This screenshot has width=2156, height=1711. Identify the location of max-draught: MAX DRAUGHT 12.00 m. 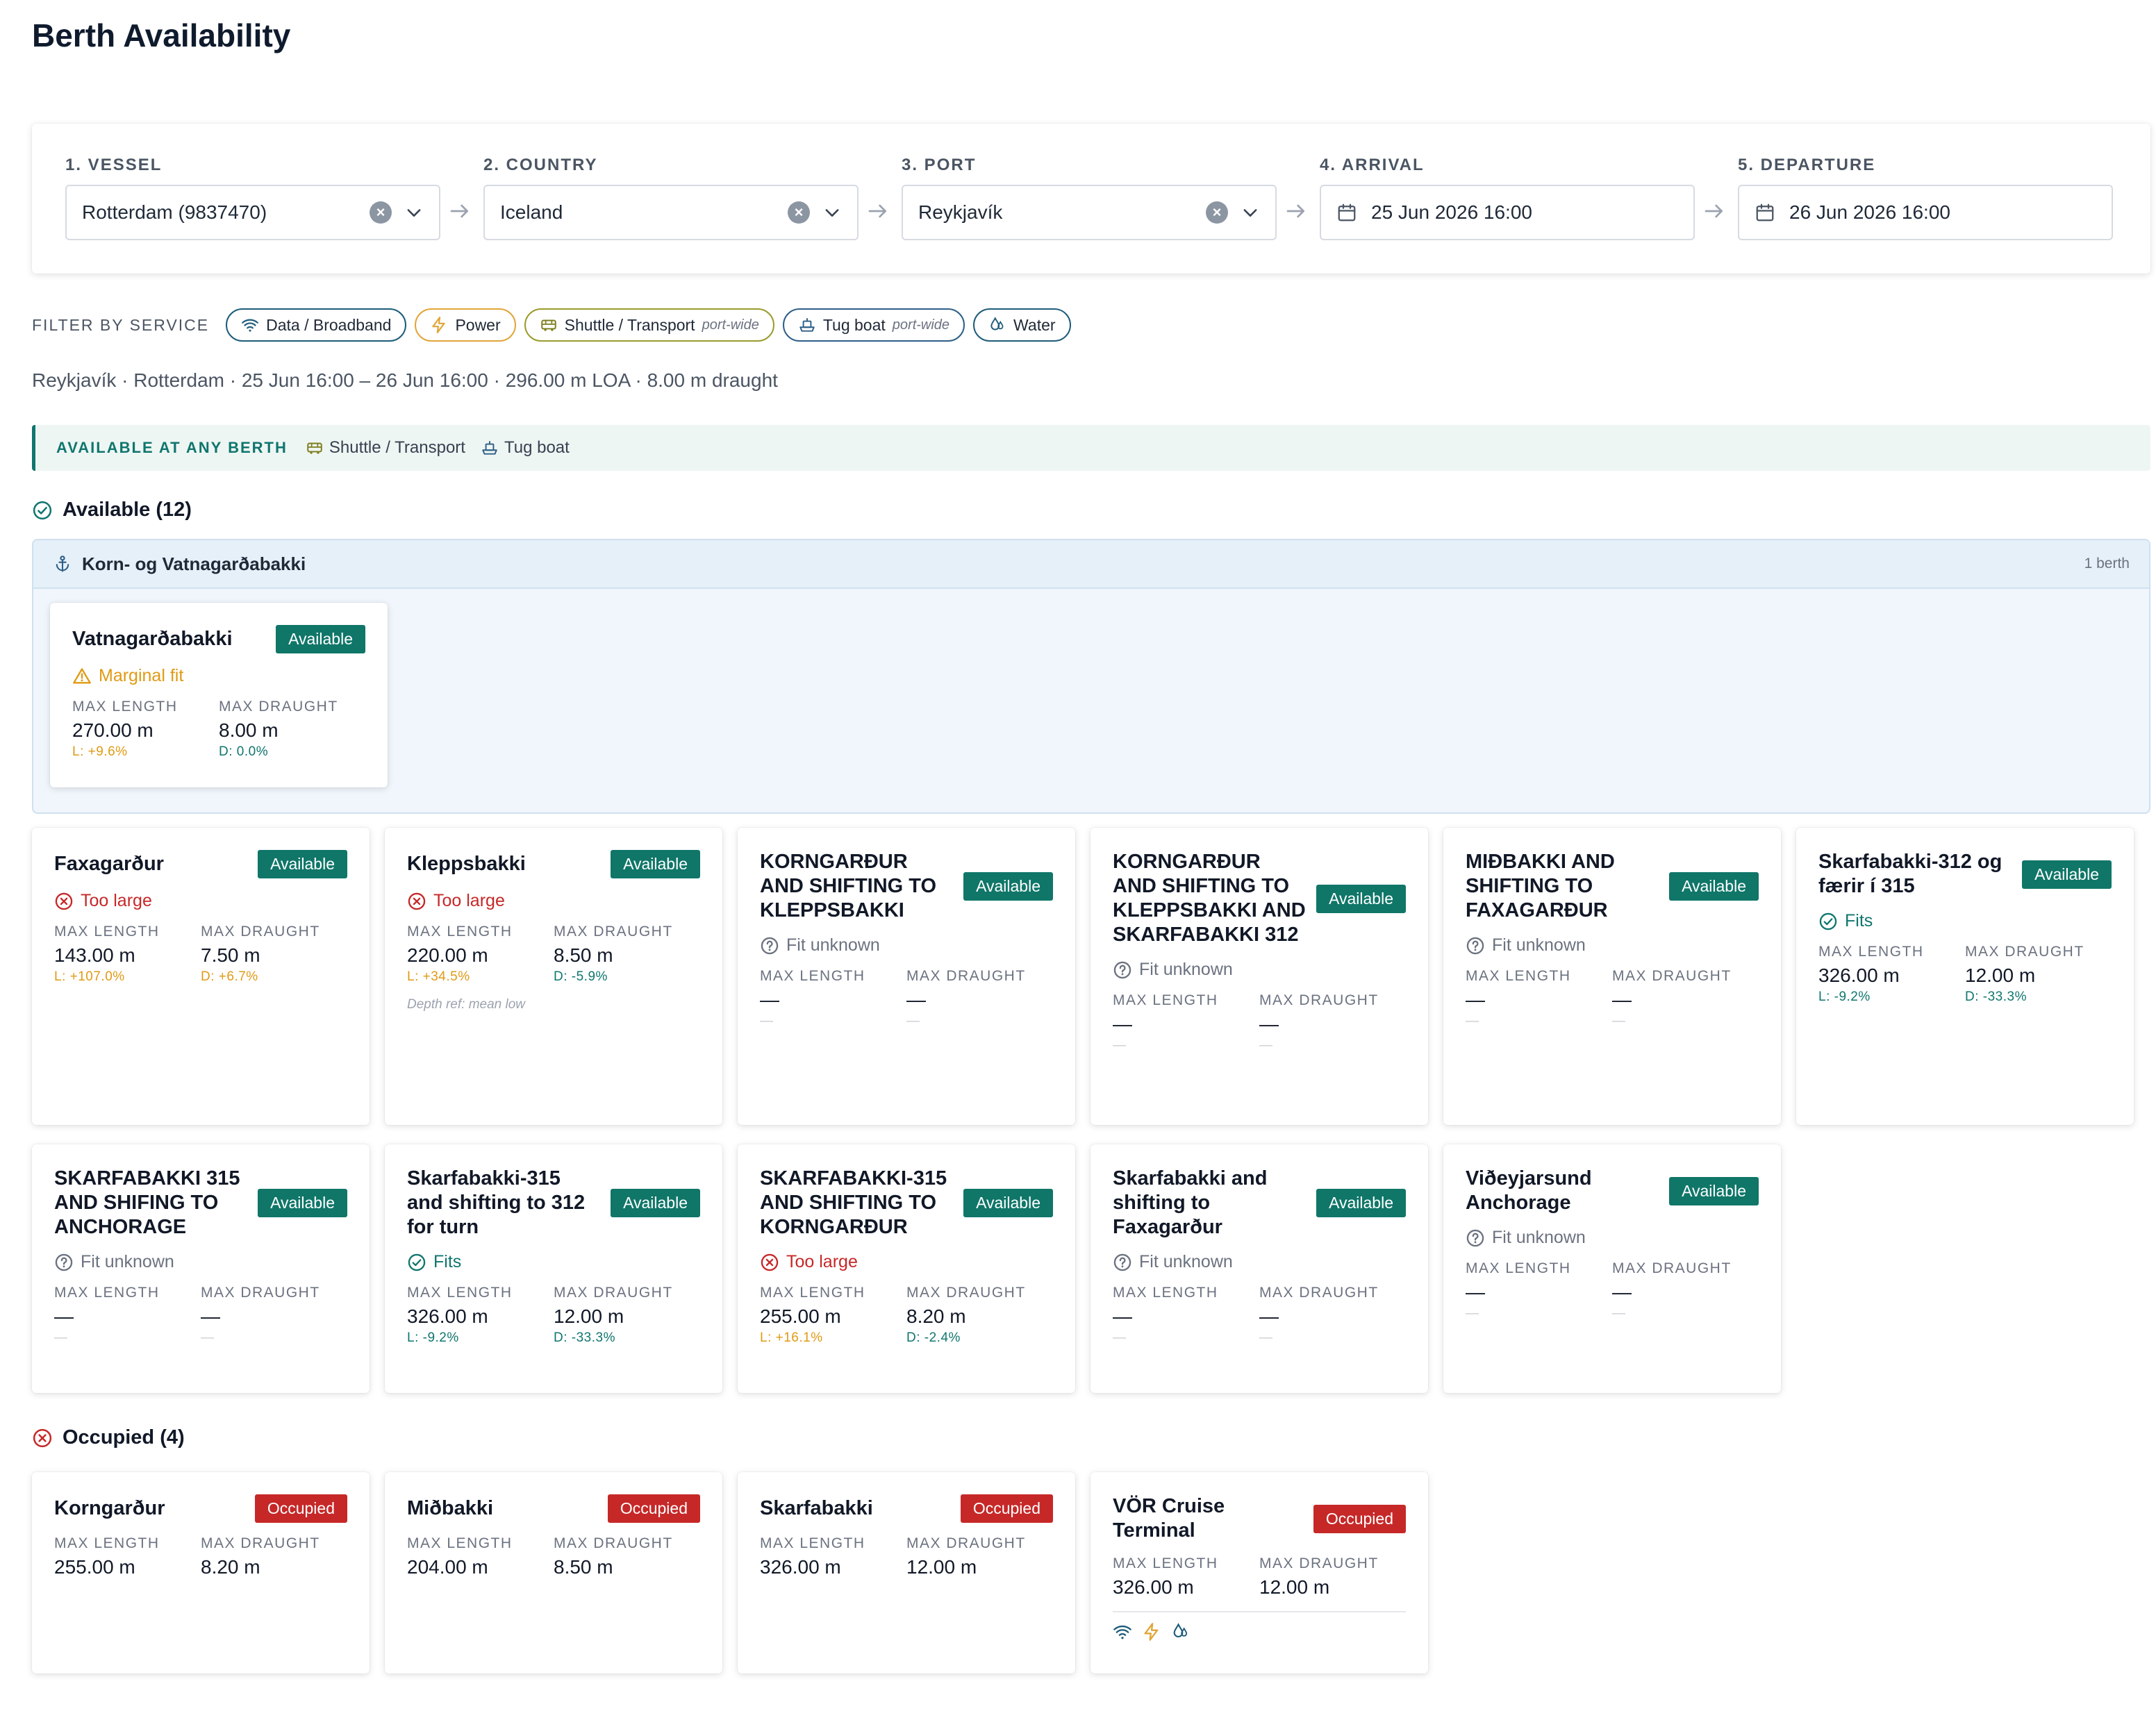
(1332, 1577).